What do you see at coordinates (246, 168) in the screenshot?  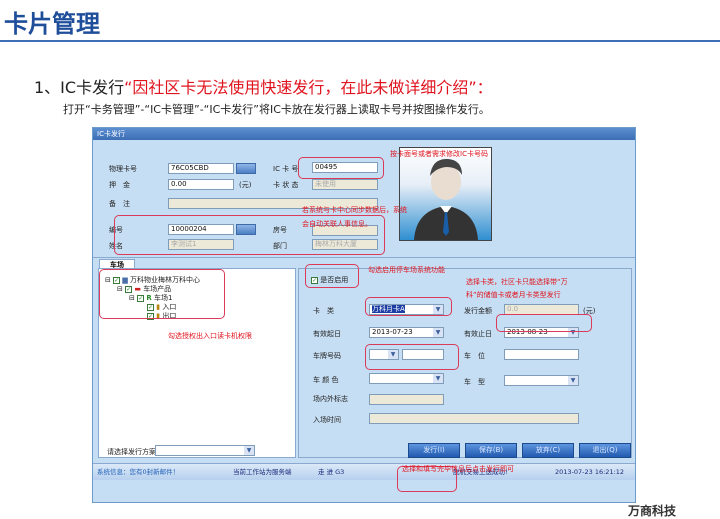 I see `read-card-button` at bounding box center [246, 168].